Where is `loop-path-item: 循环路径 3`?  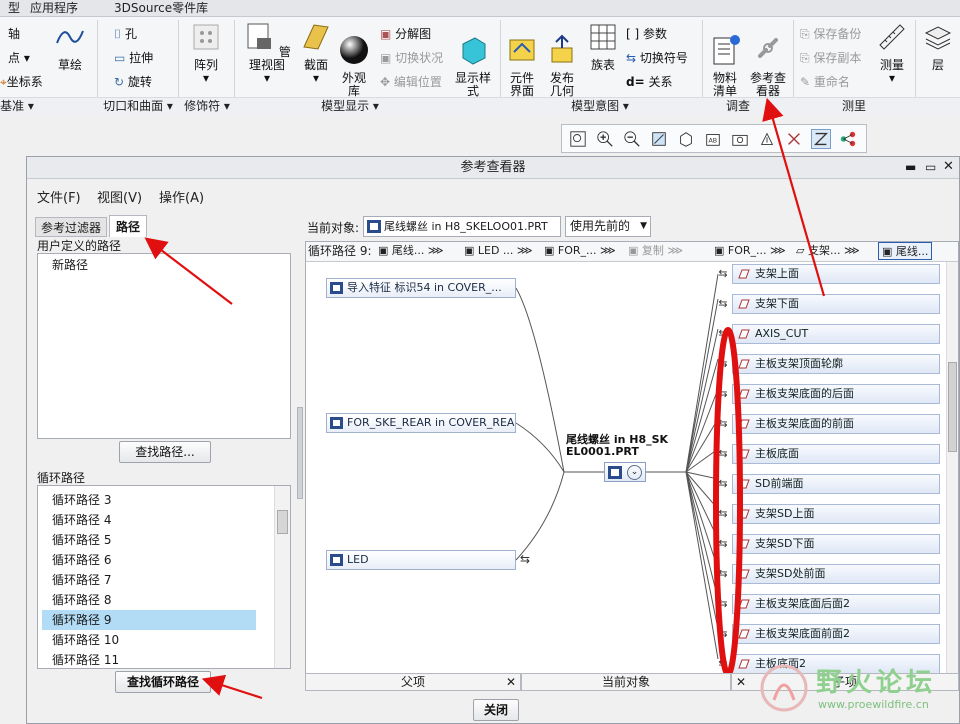
loop-path-item: 循环路径 3 is located at coordinates (149, 500).